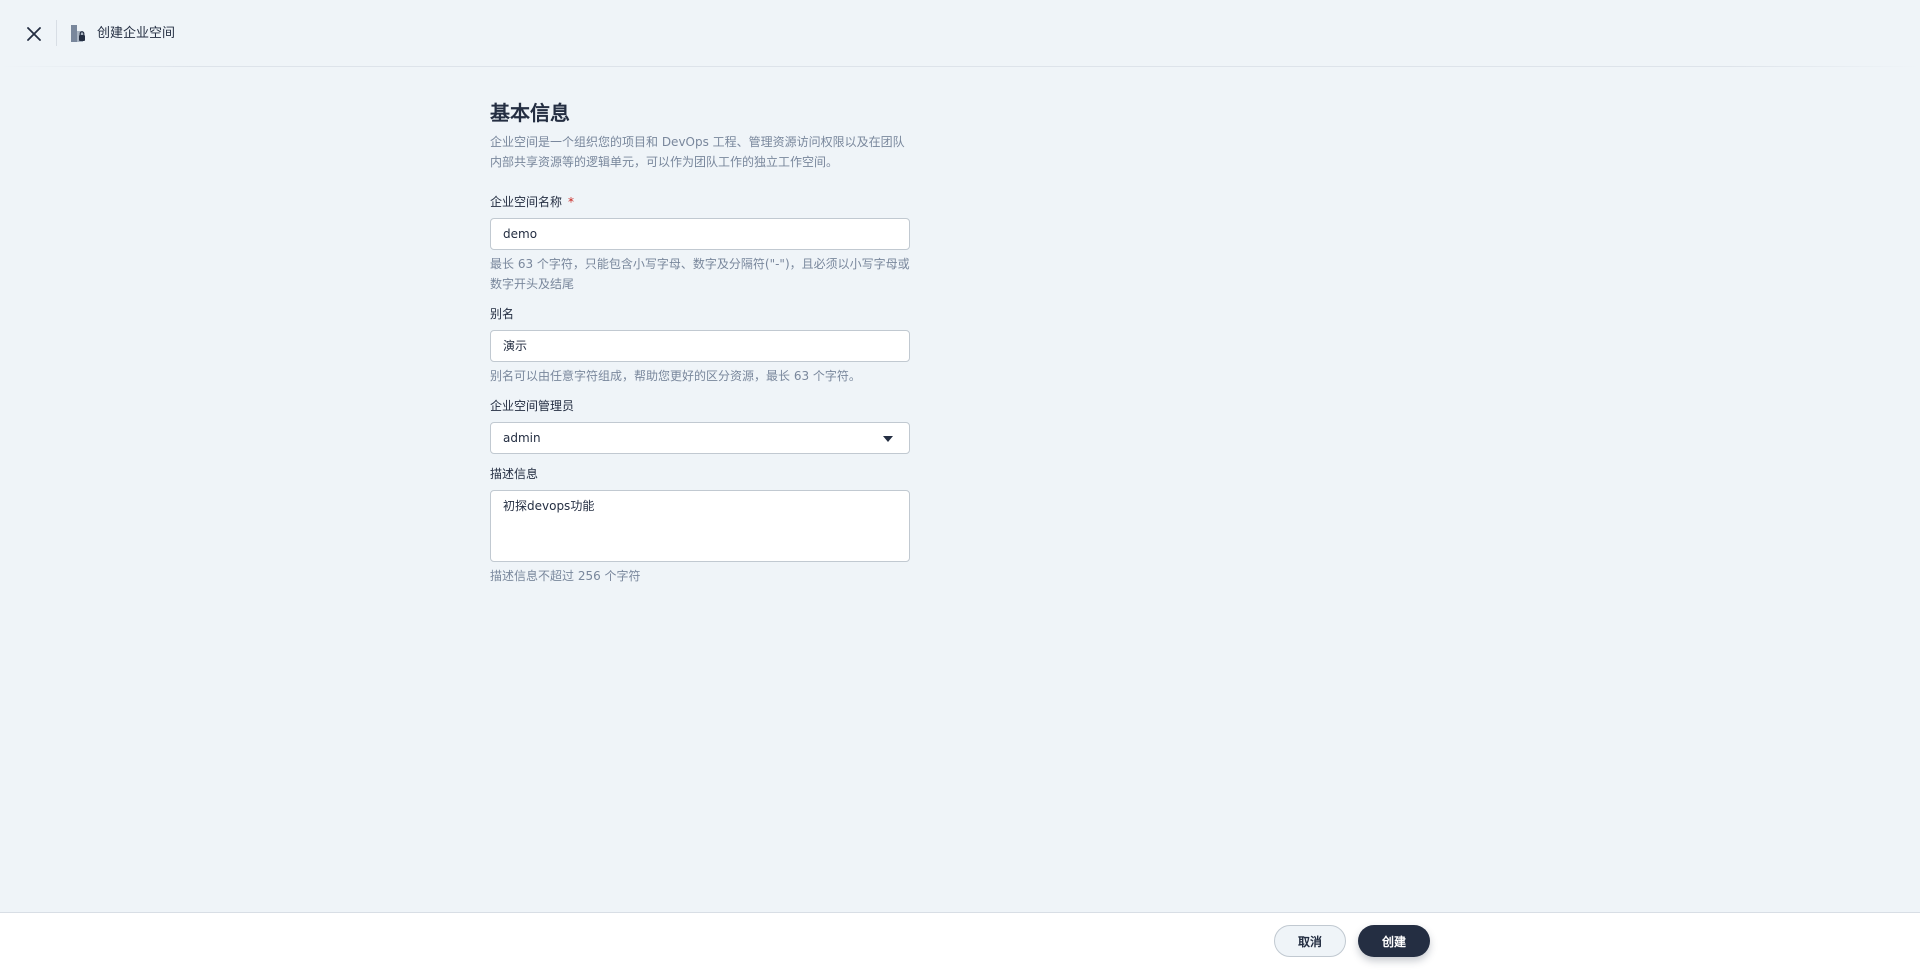  I want to click on top-bar: 创建企业空间, so click(960, 34).